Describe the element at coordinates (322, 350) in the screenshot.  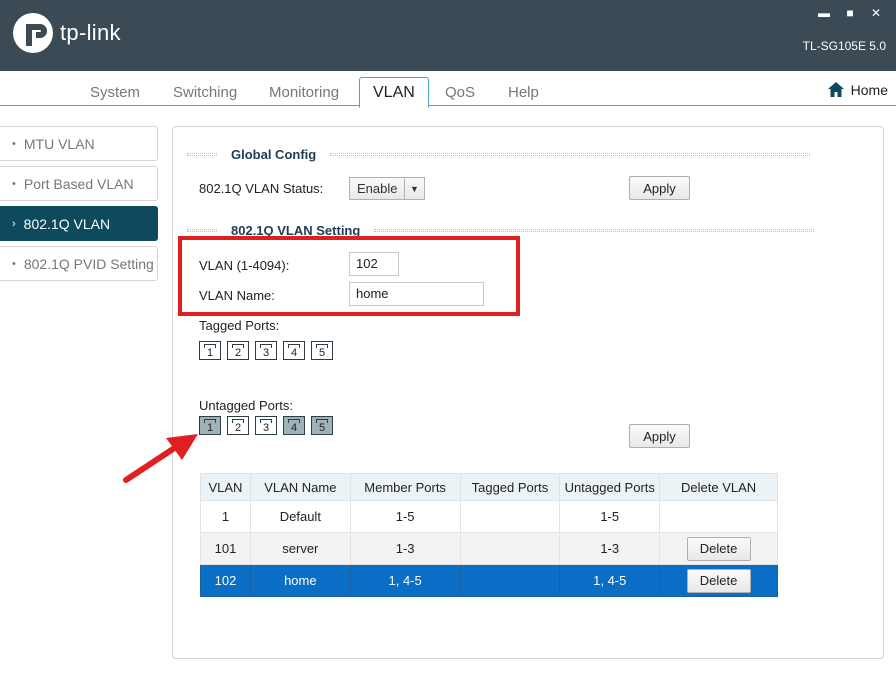
I see `tagged-port-5: 5` at that location.